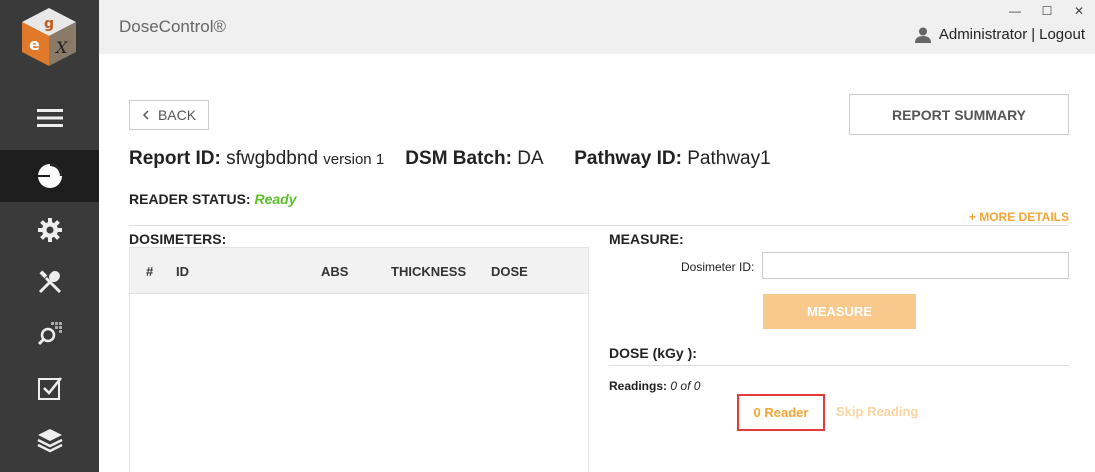  I want to click on sidebar-item-search, so click(49, 334).